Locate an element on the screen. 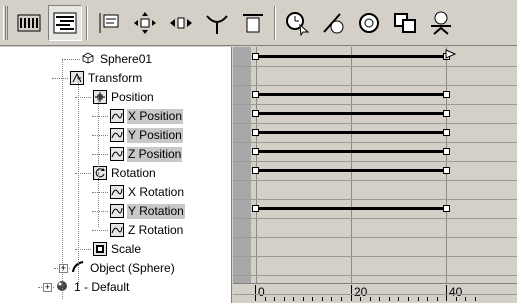 This screenshot has width=517, height=303. reverse-time-button is located at coordinates (369, 23).